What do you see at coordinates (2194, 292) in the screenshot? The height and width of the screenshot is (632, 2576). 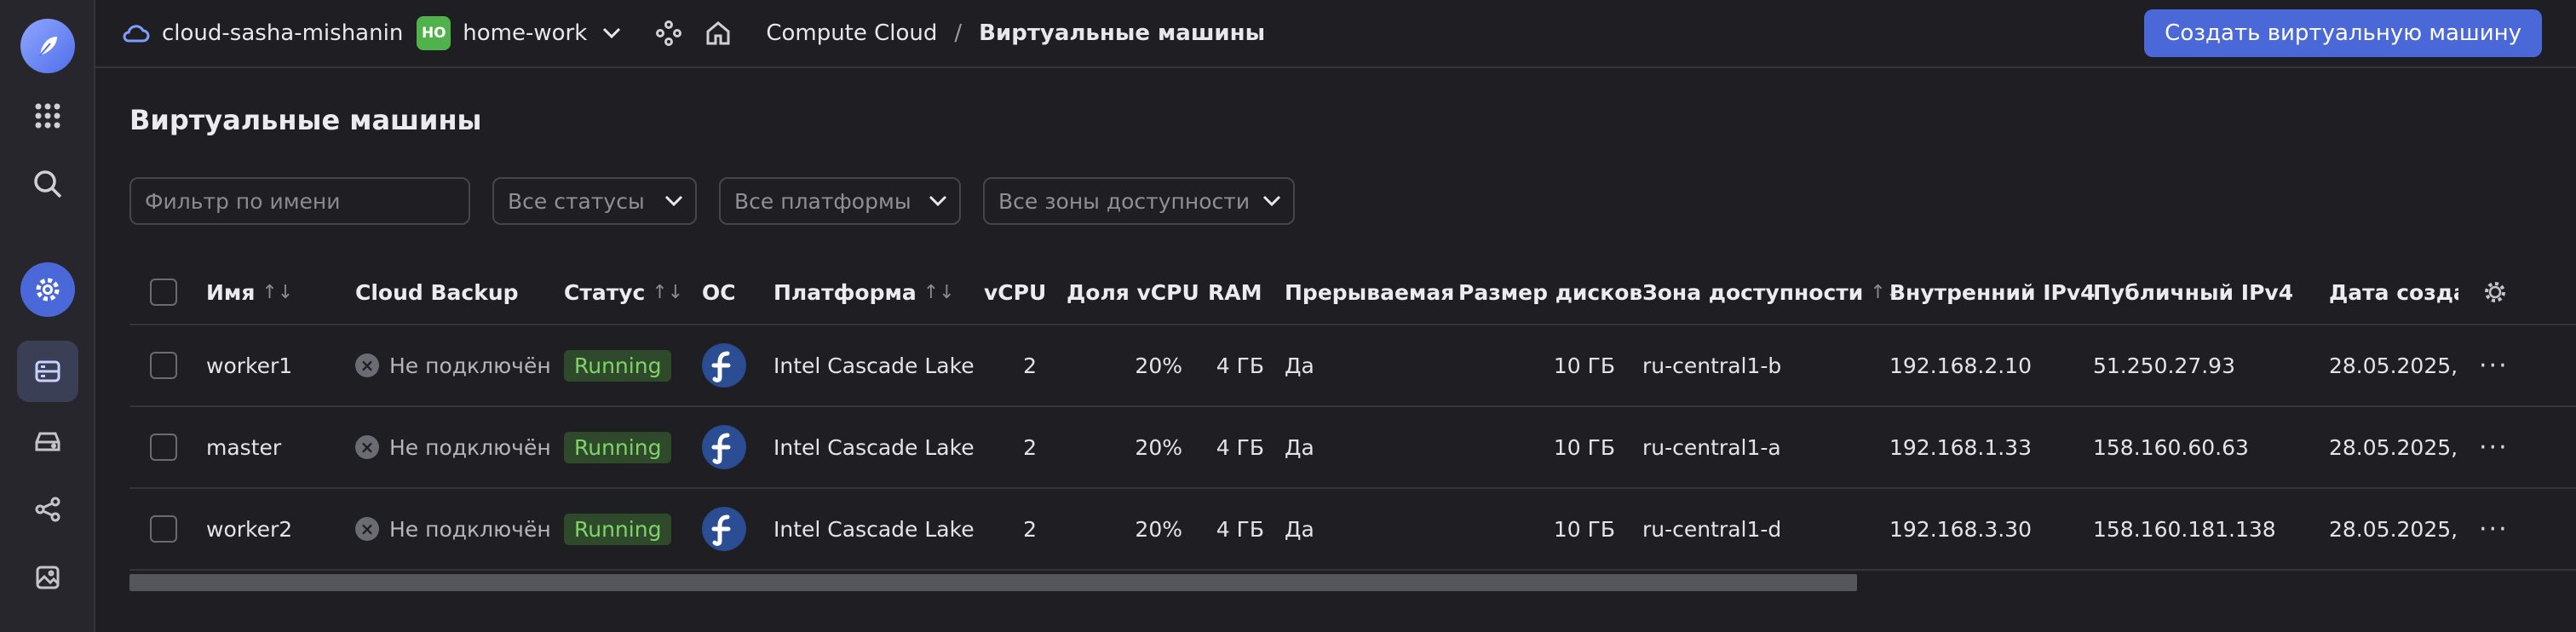 I see `column-header-public-ip: Публичный IPv4` at bounding box center [2194, 292].